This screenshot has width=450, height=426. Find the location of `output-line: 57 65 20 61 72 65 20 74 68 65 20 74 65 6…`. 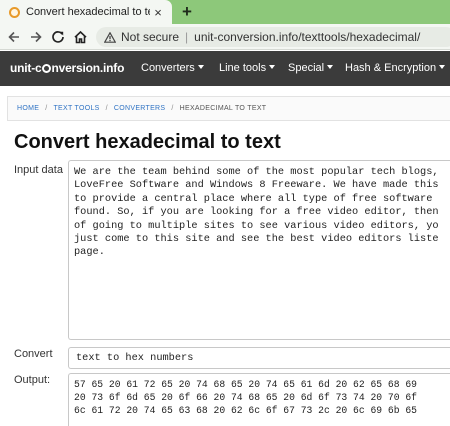

output-line: 57 65 20 61 72 65 20 74 68 65 20 74 65 6… is located at coordinates (245, 384).